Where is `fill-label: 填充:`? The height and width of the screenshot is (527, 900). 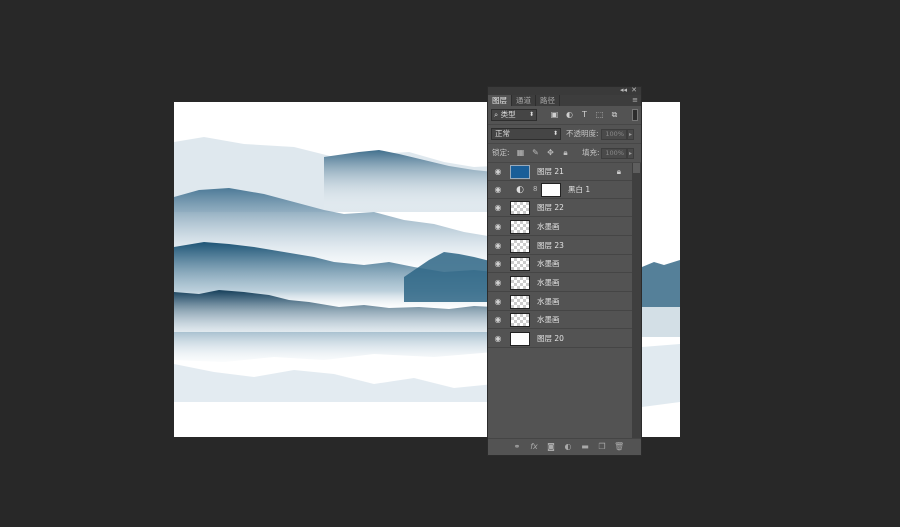 fill-label: 填充: is located at coordinates (591, 152).